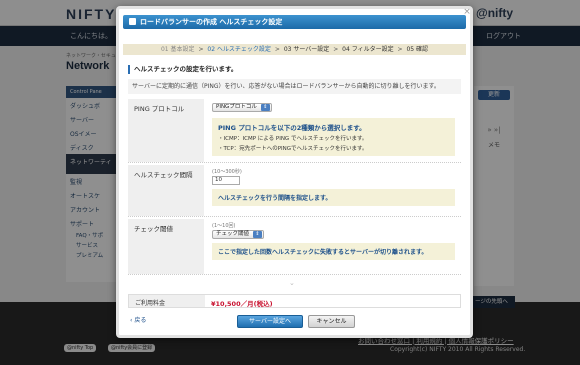 The width and height of the screenshot is (580, 365). What do you see at coordinates (182, 69) in the screenshot?
I see `section-title: ヘルスチェックの設定を行います。` at bounding box center [182, 69].